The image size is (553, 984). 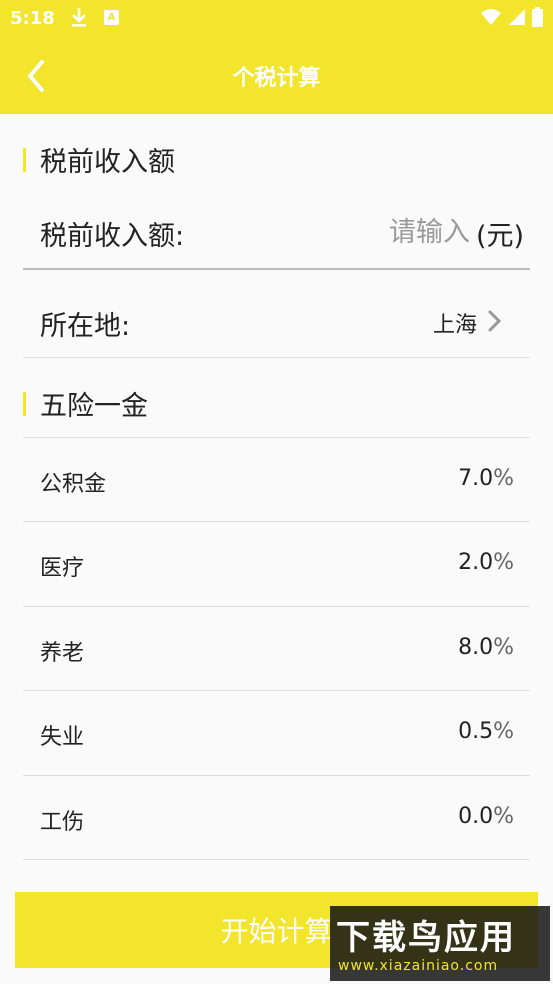 I want to click on status-bar: 5:18 A, so click(x=276, y=19).